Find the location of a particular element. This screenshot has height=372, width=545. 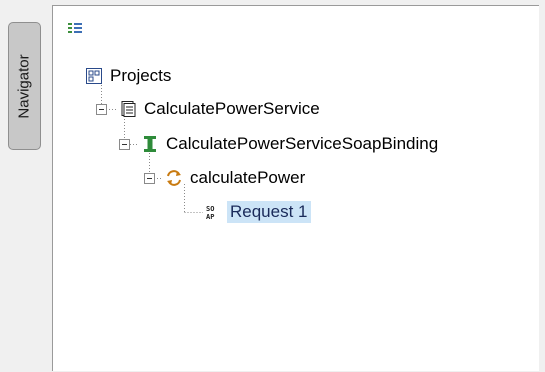

navigator-tab-label: Navigator is located at coordinates (25, 86).